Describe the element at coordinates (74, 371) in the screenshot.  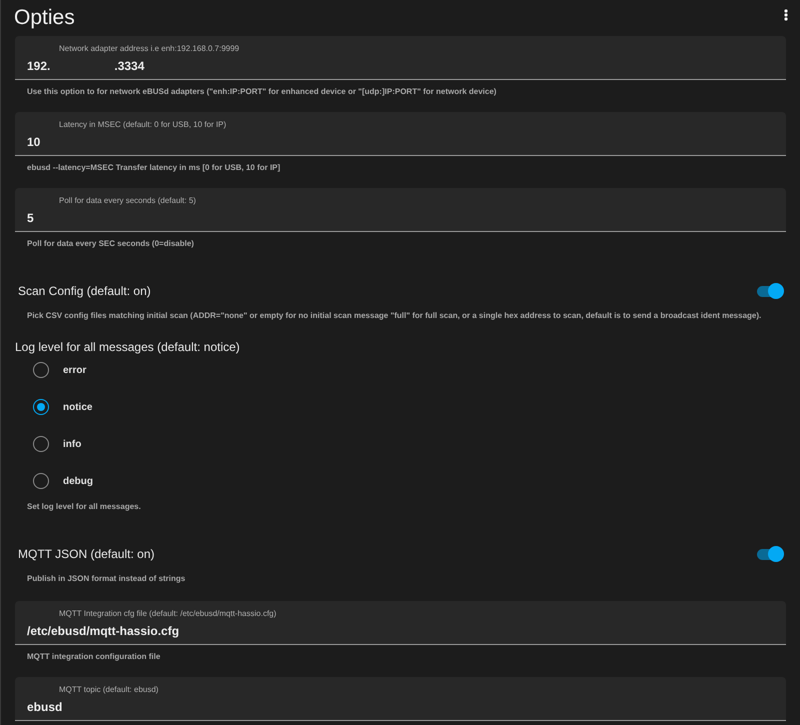
I see `radio-label: error` at that location.